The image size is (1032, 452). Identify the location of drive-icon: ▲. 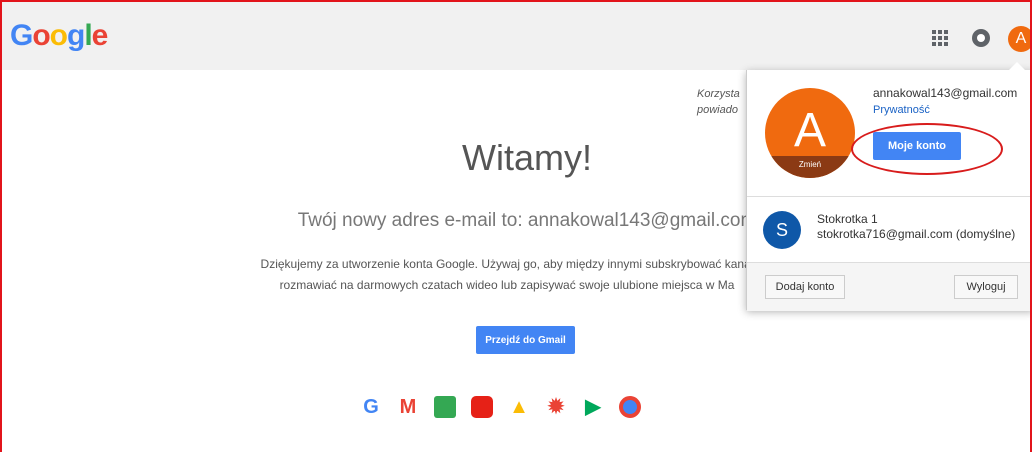
(519, 407).